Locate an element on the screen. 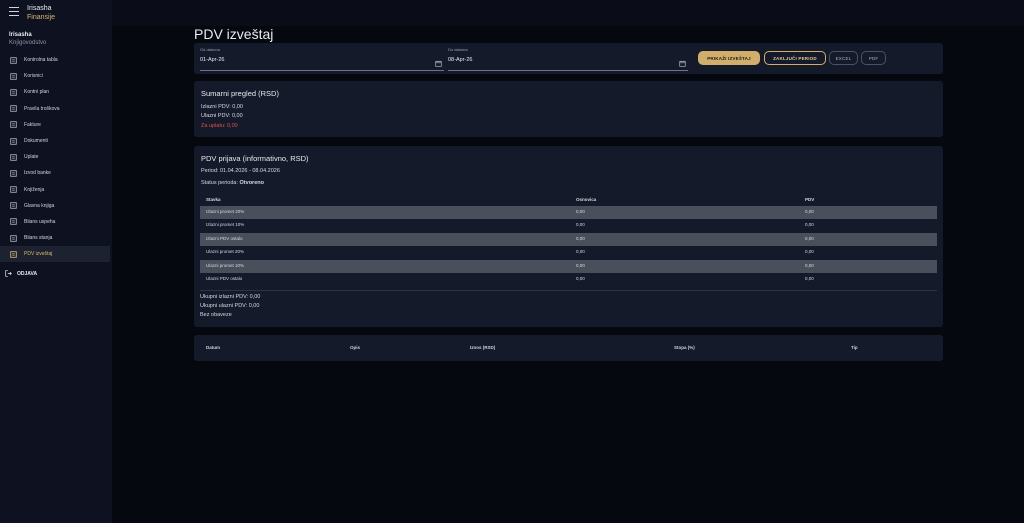  sidebar-item: Bilans stanja is located at coordinates (55, 238).